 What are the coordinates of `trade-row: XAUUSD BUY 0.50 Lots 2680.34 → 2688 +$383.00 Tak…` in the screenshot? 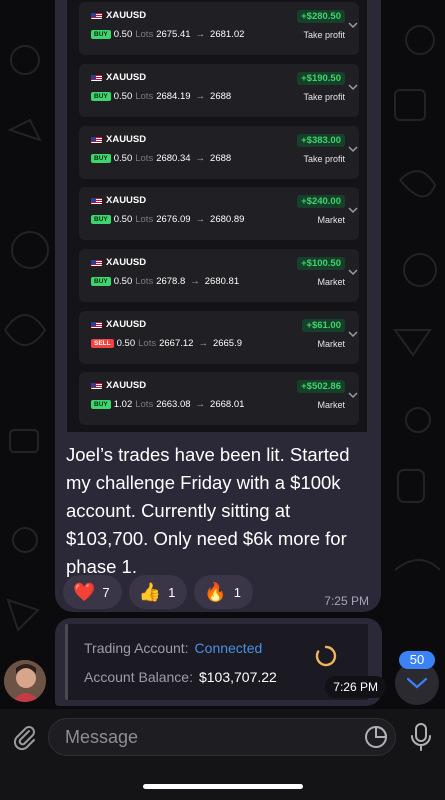 It's located at (219, 152).